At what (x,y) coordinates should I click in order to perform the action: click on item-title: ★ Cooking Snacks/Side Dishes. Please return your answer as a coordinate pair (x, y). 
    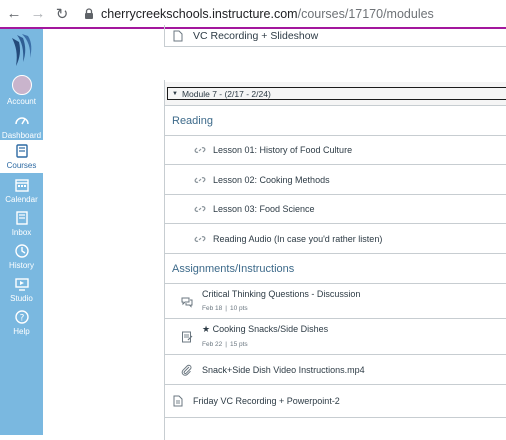
    Looking at the image, I should click on (265, 329).